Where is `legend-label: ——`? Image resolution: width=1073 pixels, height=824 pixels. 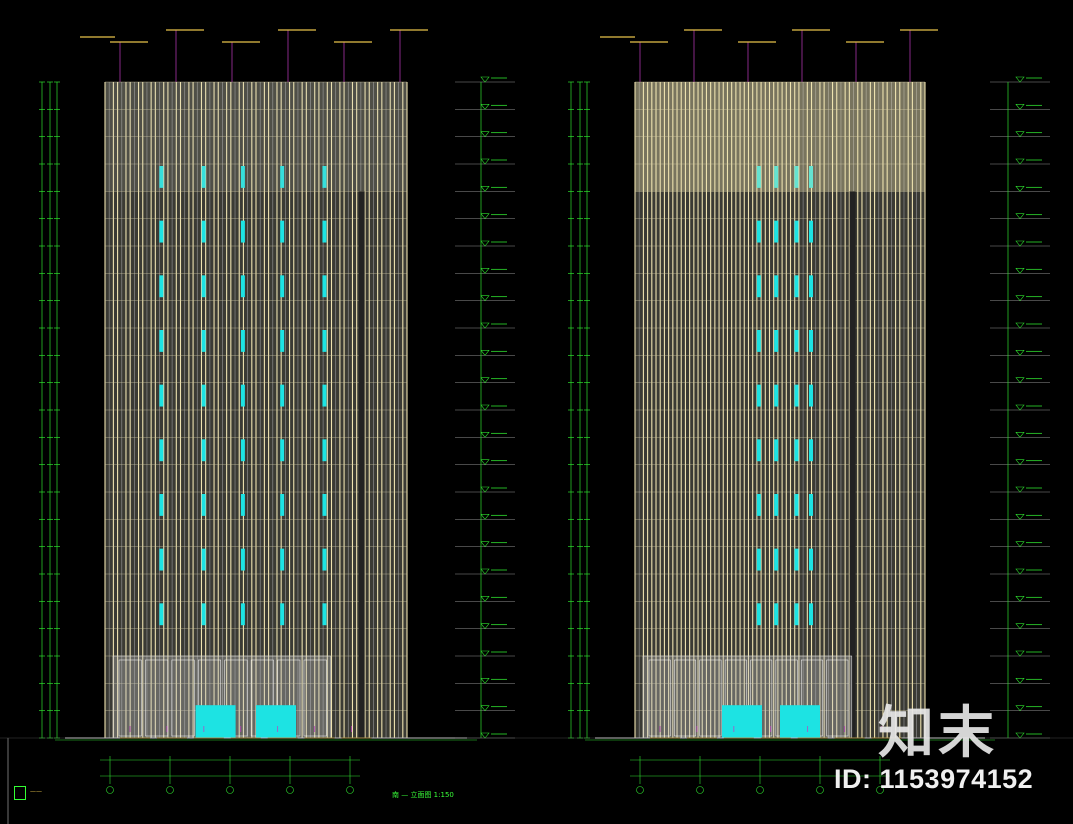
legend-label: —— is located at coordinates (36, 791).